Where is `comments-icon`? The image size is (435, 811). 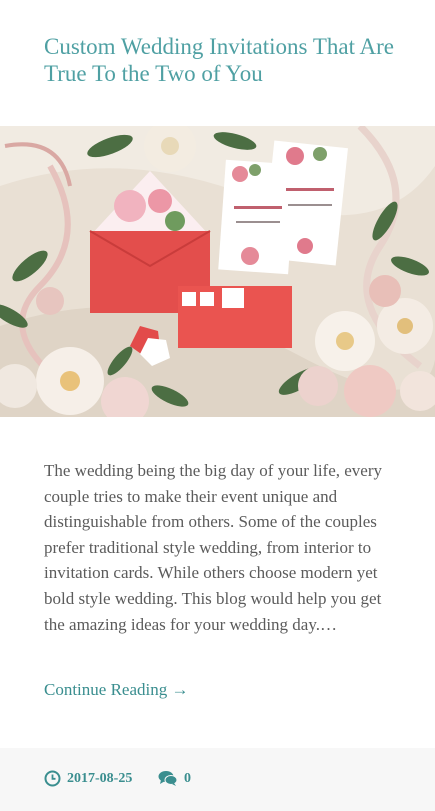
comments-icon is located at coordinates (168, 778).